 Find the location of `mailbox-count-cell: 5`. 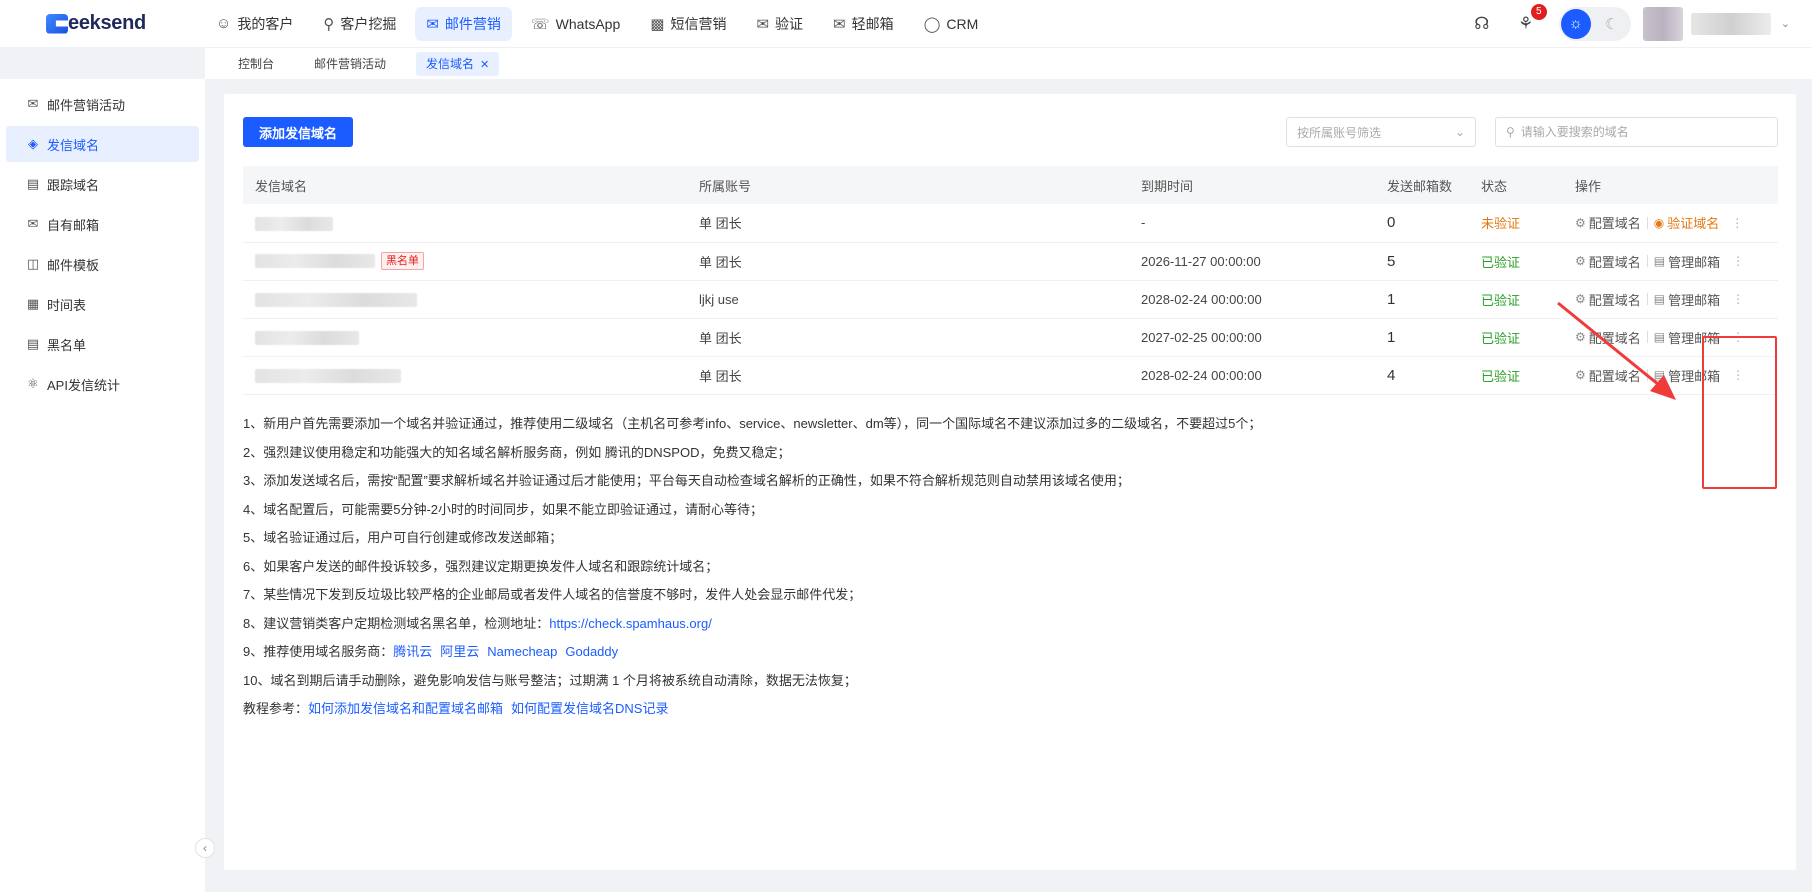

mailbox-count-cell: 5 is located at coordinates (1391, 261).